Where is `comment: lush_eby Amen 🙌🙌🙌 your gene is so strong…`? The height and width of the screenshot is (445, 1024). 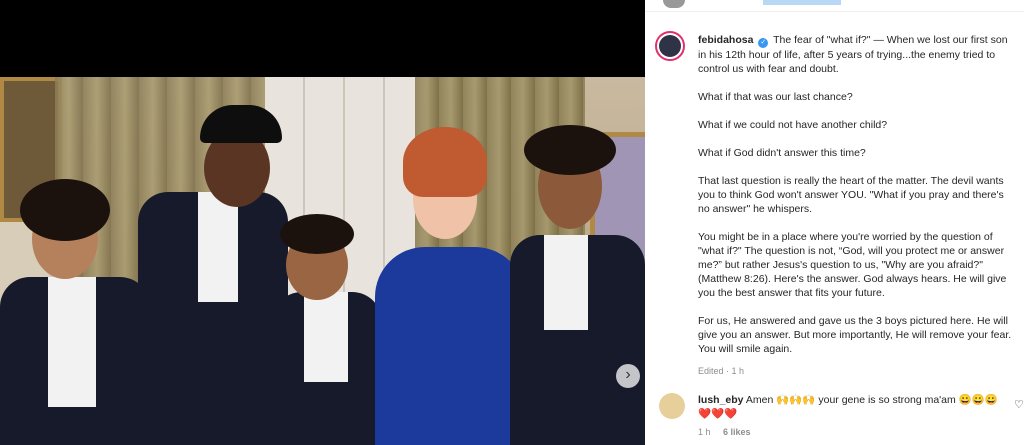 comment: lush_eby Amen 🙌🙌🙌 your gene is so strong… is located at coordinates (848, 407).